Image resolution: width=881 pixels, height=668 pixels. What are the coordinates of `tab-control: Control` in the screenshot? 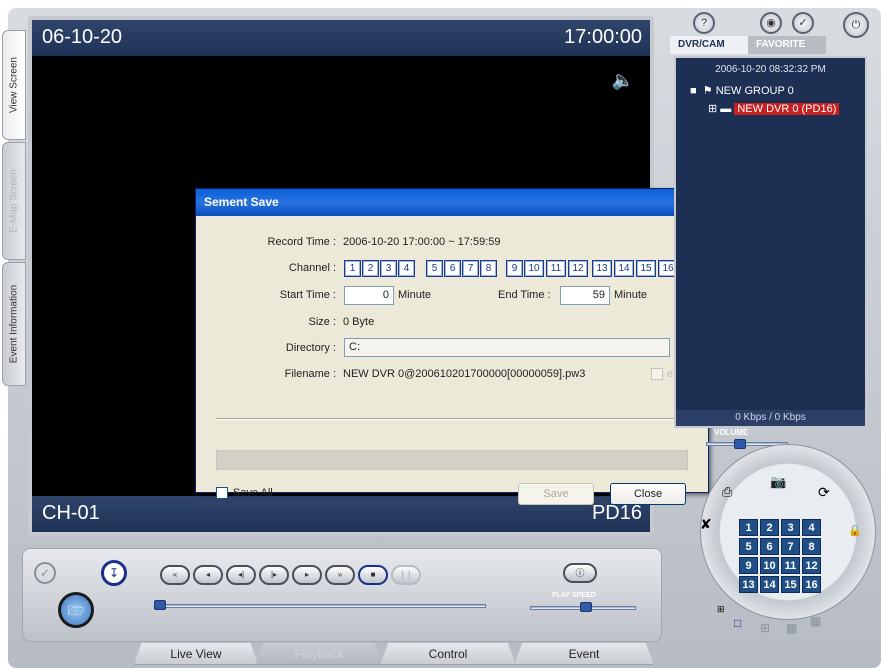 It's located at (448, 654).